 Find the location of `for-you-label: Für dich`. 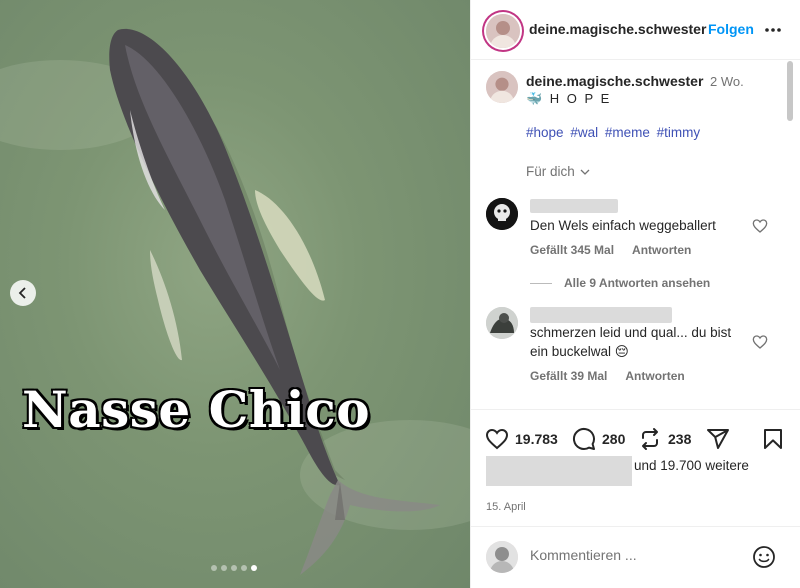

for-you-label: Für dich is located at coordinates (550, 171).